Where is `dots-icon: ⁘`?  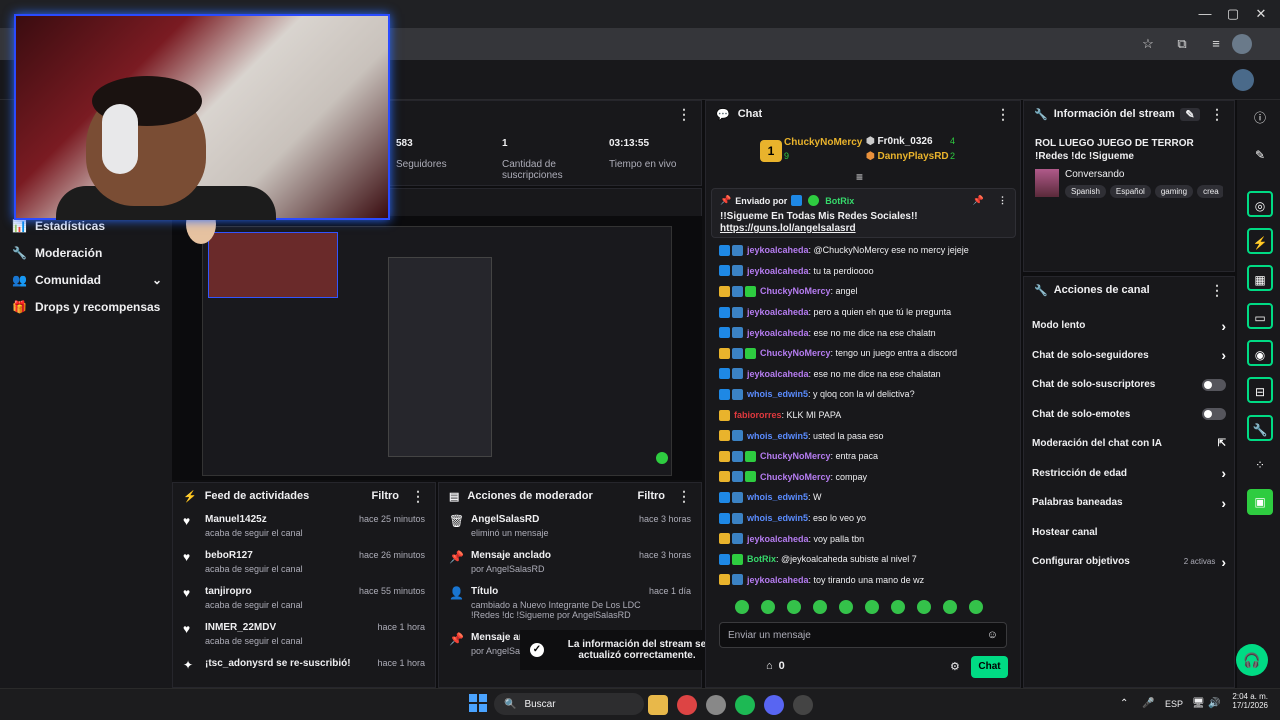 dots-icon: ⁘ is located at coordinates (1260, 465).